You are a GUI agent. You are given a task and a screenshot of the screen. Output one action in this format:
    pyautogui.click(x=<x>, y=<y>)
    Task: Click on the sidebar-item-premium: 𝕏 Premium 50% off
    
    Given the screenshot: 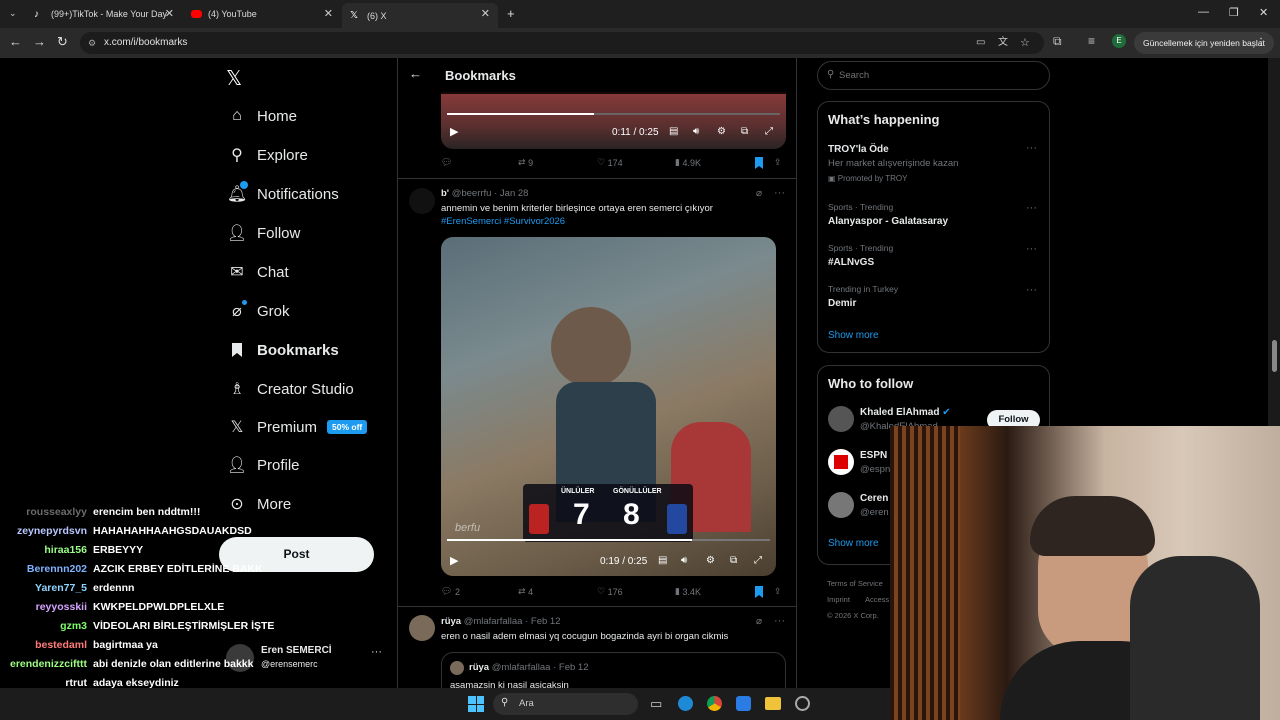 What is the action you would take?
    pyautogui.click(x=297, y=427)
    